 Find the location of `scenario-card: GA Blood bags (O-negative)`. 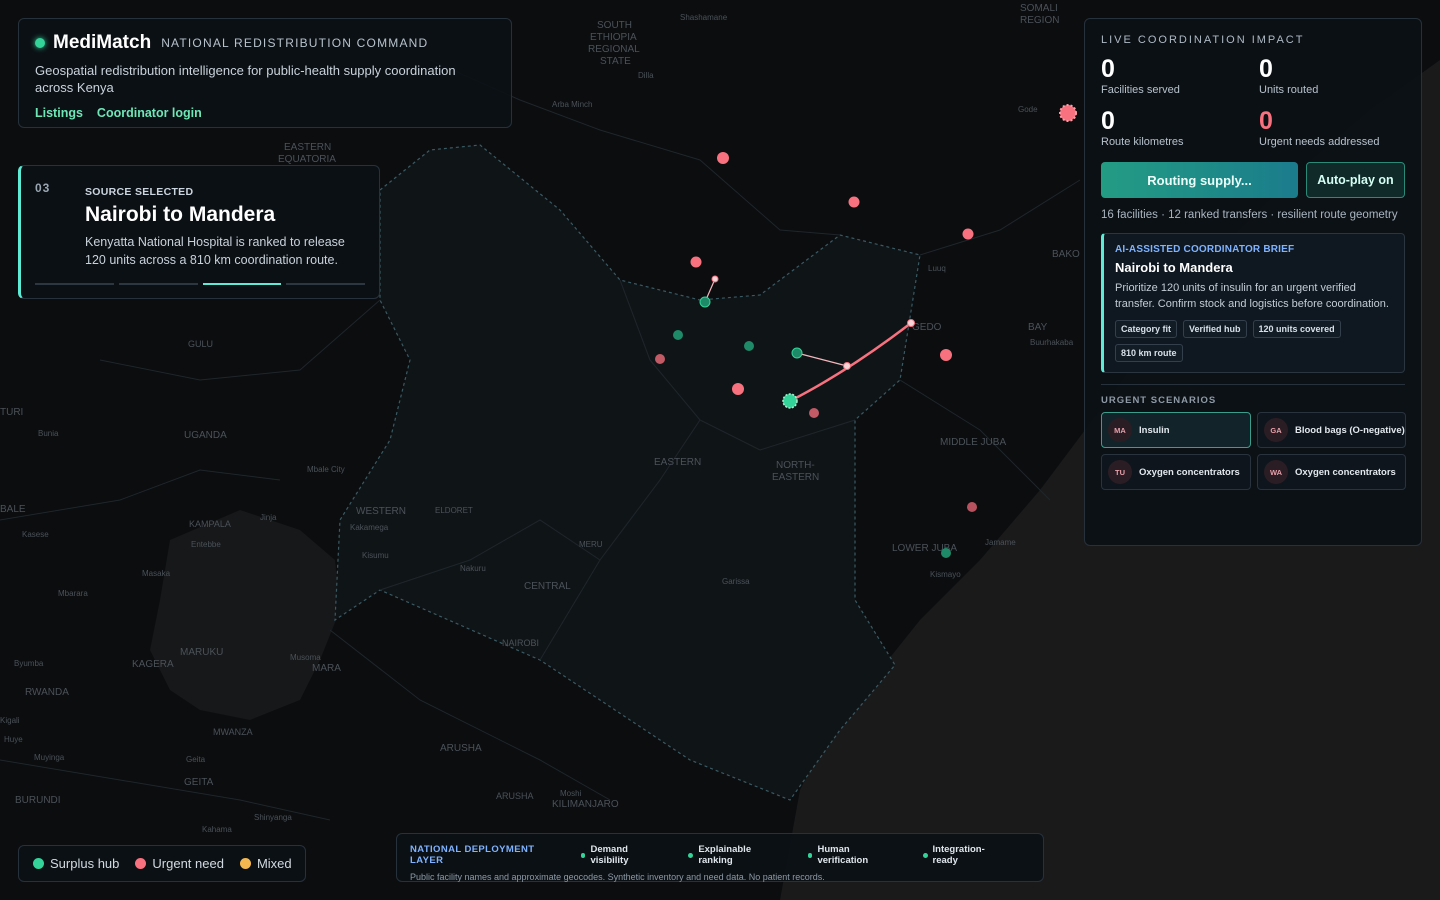

scenario-card: GA Blood bags (O-negative) is located at coordinates (1331, 430).